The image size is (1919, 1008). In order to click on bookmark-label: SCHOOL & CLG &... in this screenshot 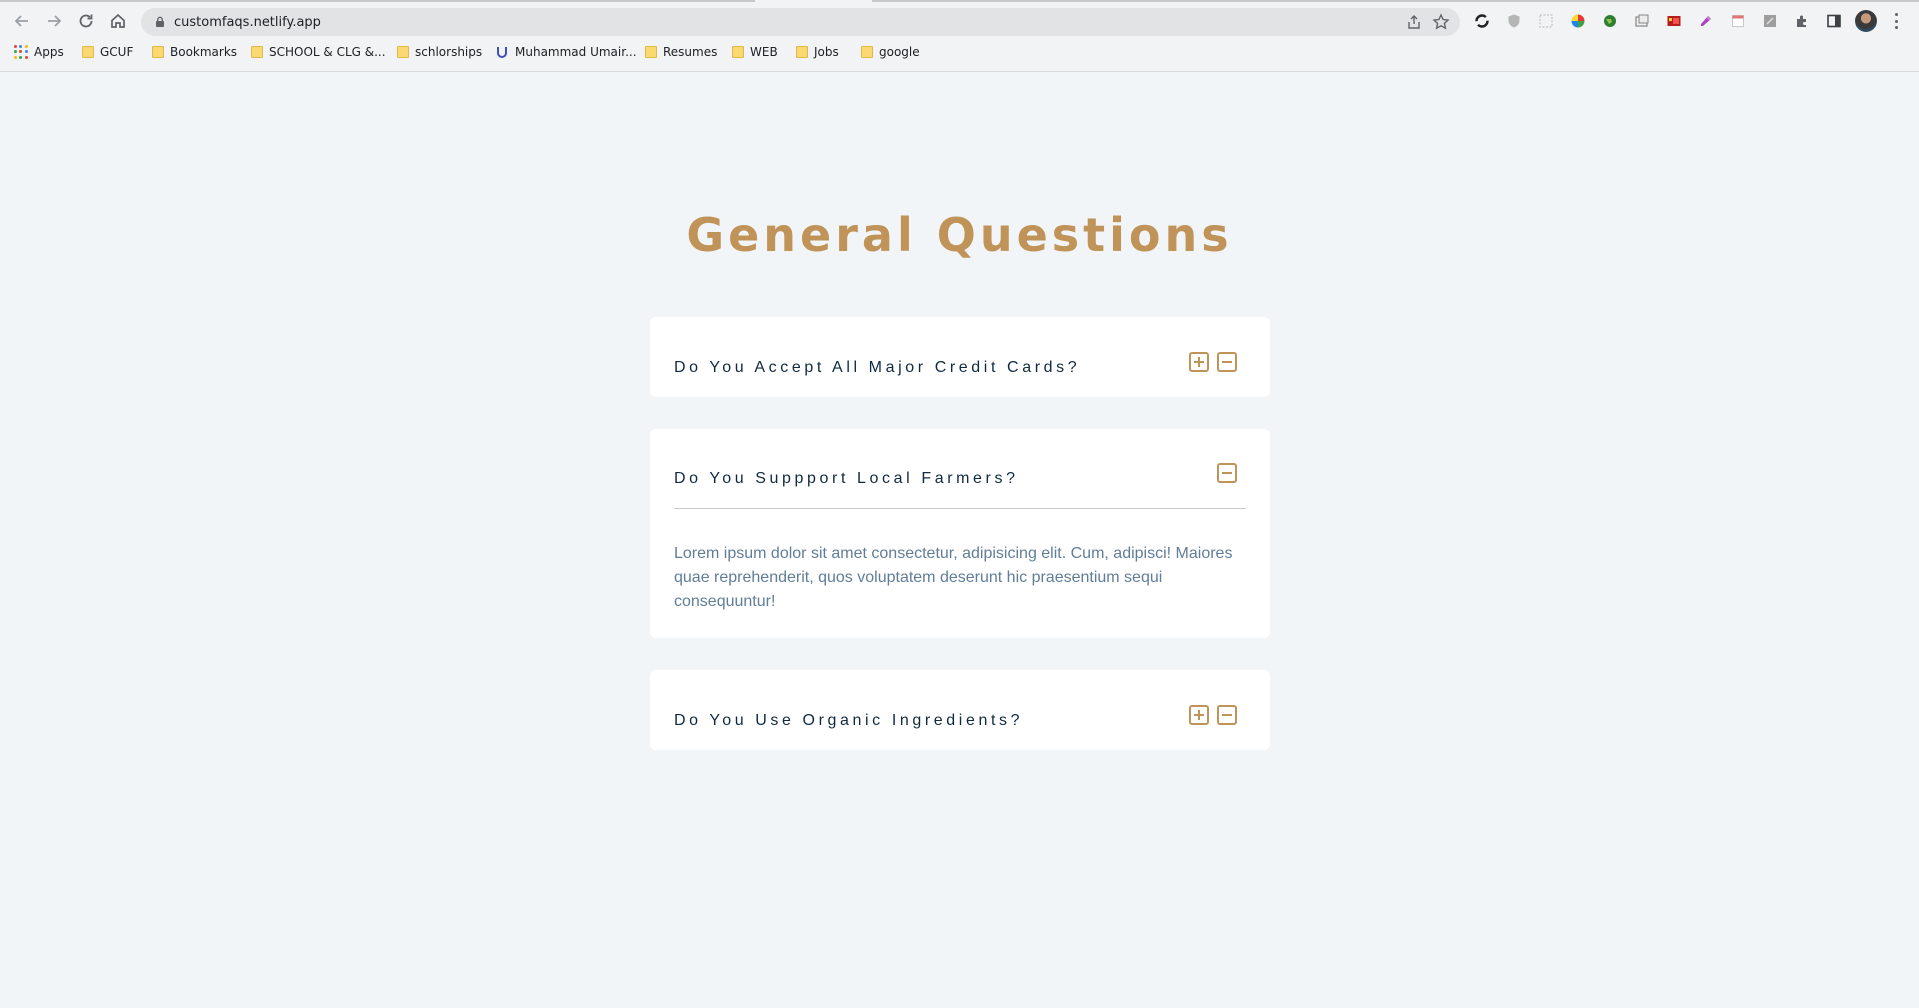, I will do `click(327, 52)`.